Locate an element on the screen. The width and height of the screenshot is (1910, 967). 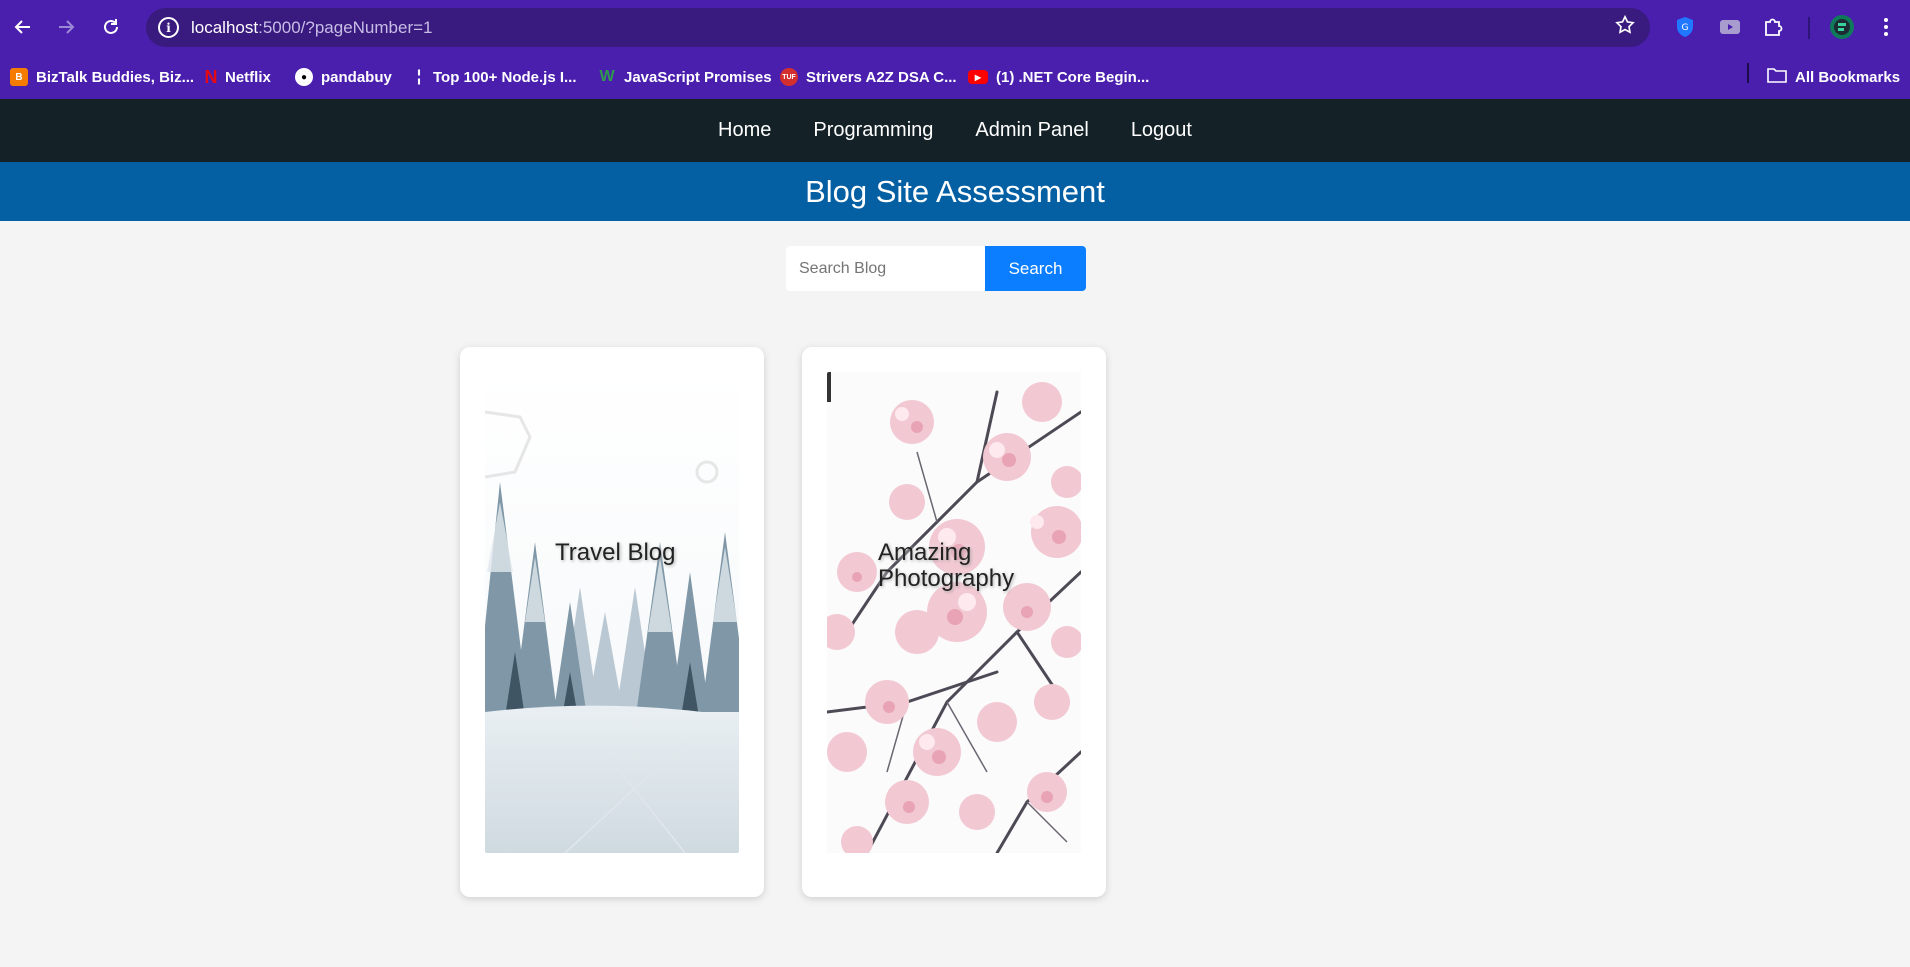
bookmark-netflix: N Netflix is located at coordinates (238, 77).